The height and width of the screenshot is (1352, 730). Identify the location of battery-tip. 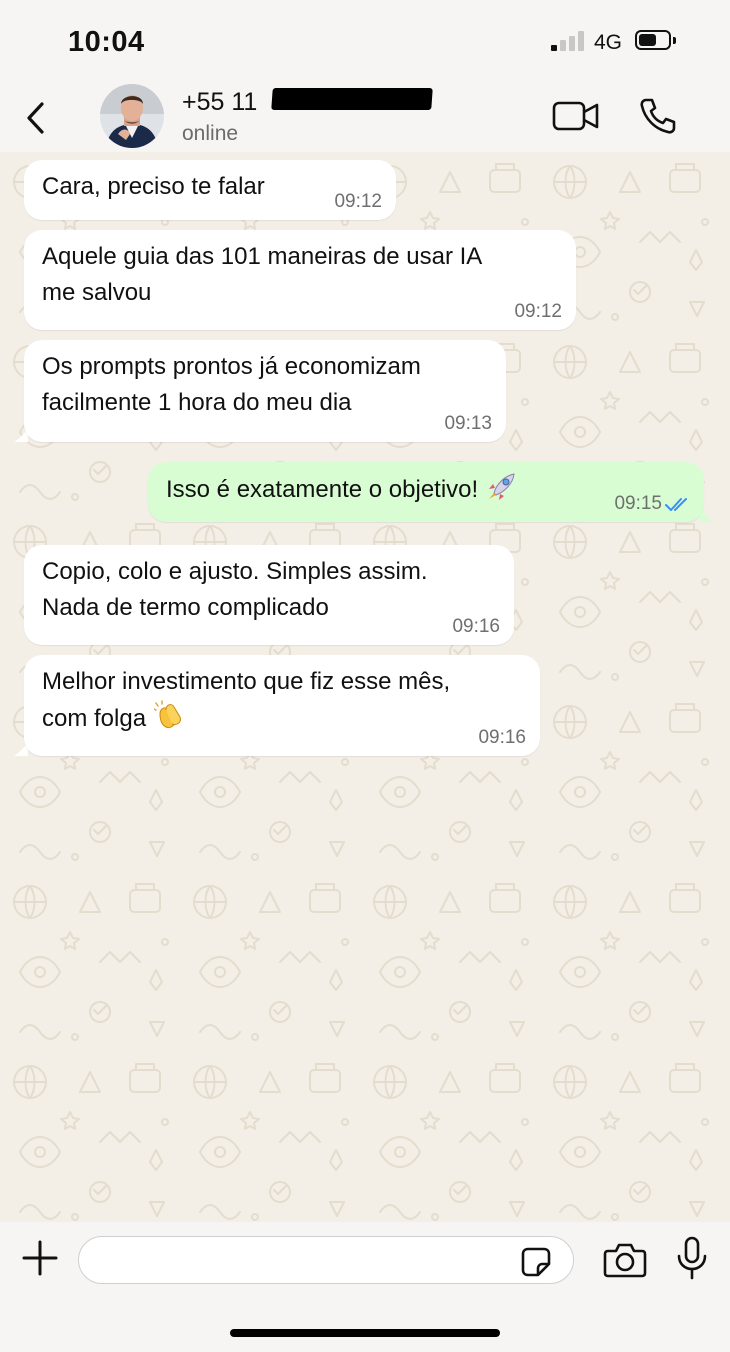
(674, 40).